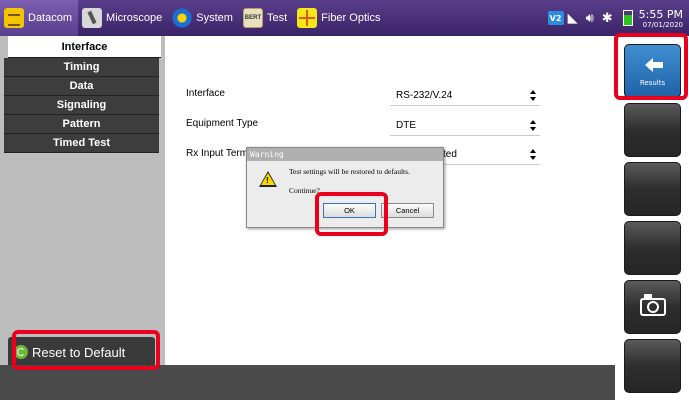 This screenshot has height=400, width=689. I want to click on tab-fiber-optics: Fiber Optics, so click(339, 18).